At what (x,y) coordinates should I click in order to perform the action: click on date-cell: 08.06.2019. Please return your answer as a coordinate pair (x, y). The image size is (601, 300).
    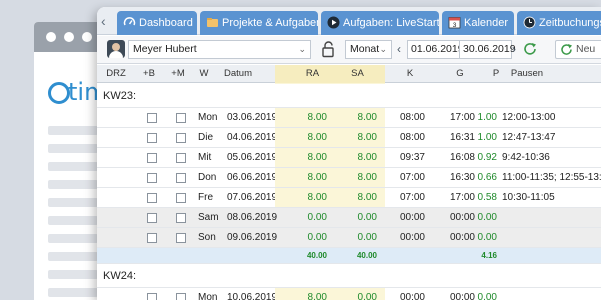
    Looking at the image, I should click on (252, 217).